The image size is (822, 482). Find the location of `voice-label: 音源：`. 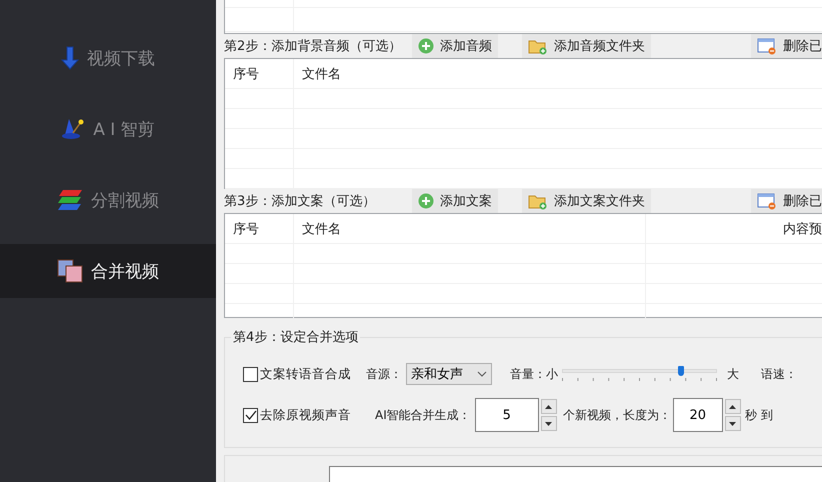

voice-label: 音源： is located at coordinates (384, 374).